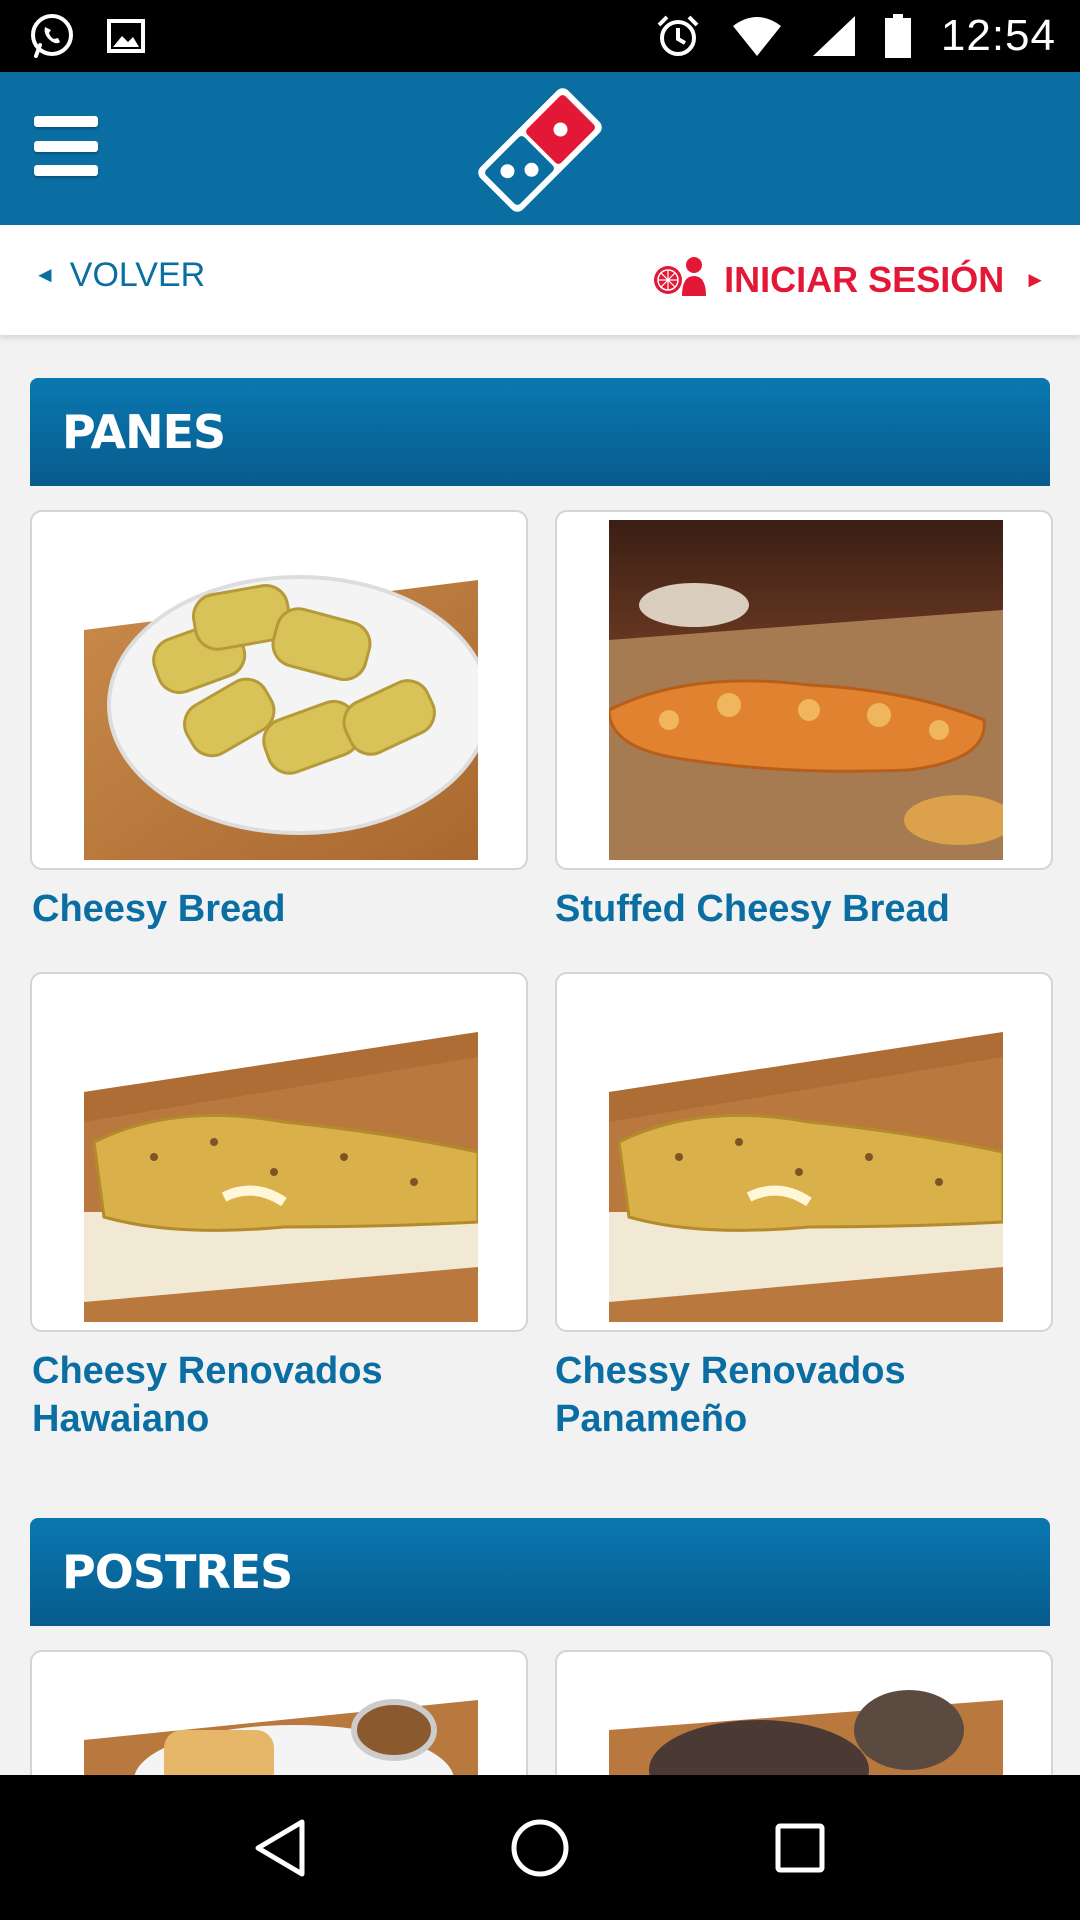  What do you see at coordinates (277, 1395) in the screenshot?
I see `item-label-cheesy-renovados-hawaiano: Cheesy Renovados Hawaiano` at bounding box center [277, 1395].